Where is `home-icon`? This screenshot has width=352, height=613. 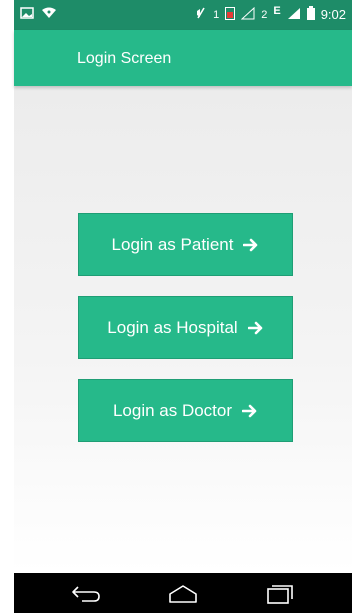 home-icon is located at coordinates (183, 594).